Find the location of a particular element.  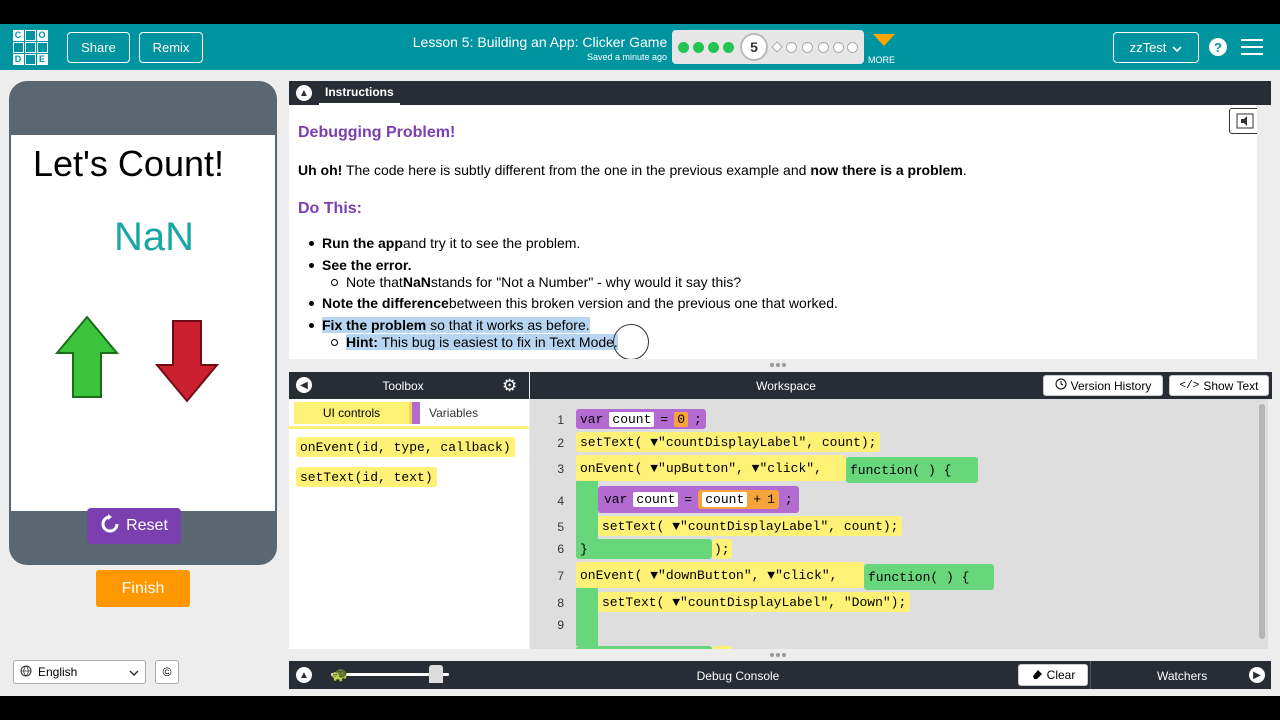

reset-button: Reset is located at coordinates (134, 526).